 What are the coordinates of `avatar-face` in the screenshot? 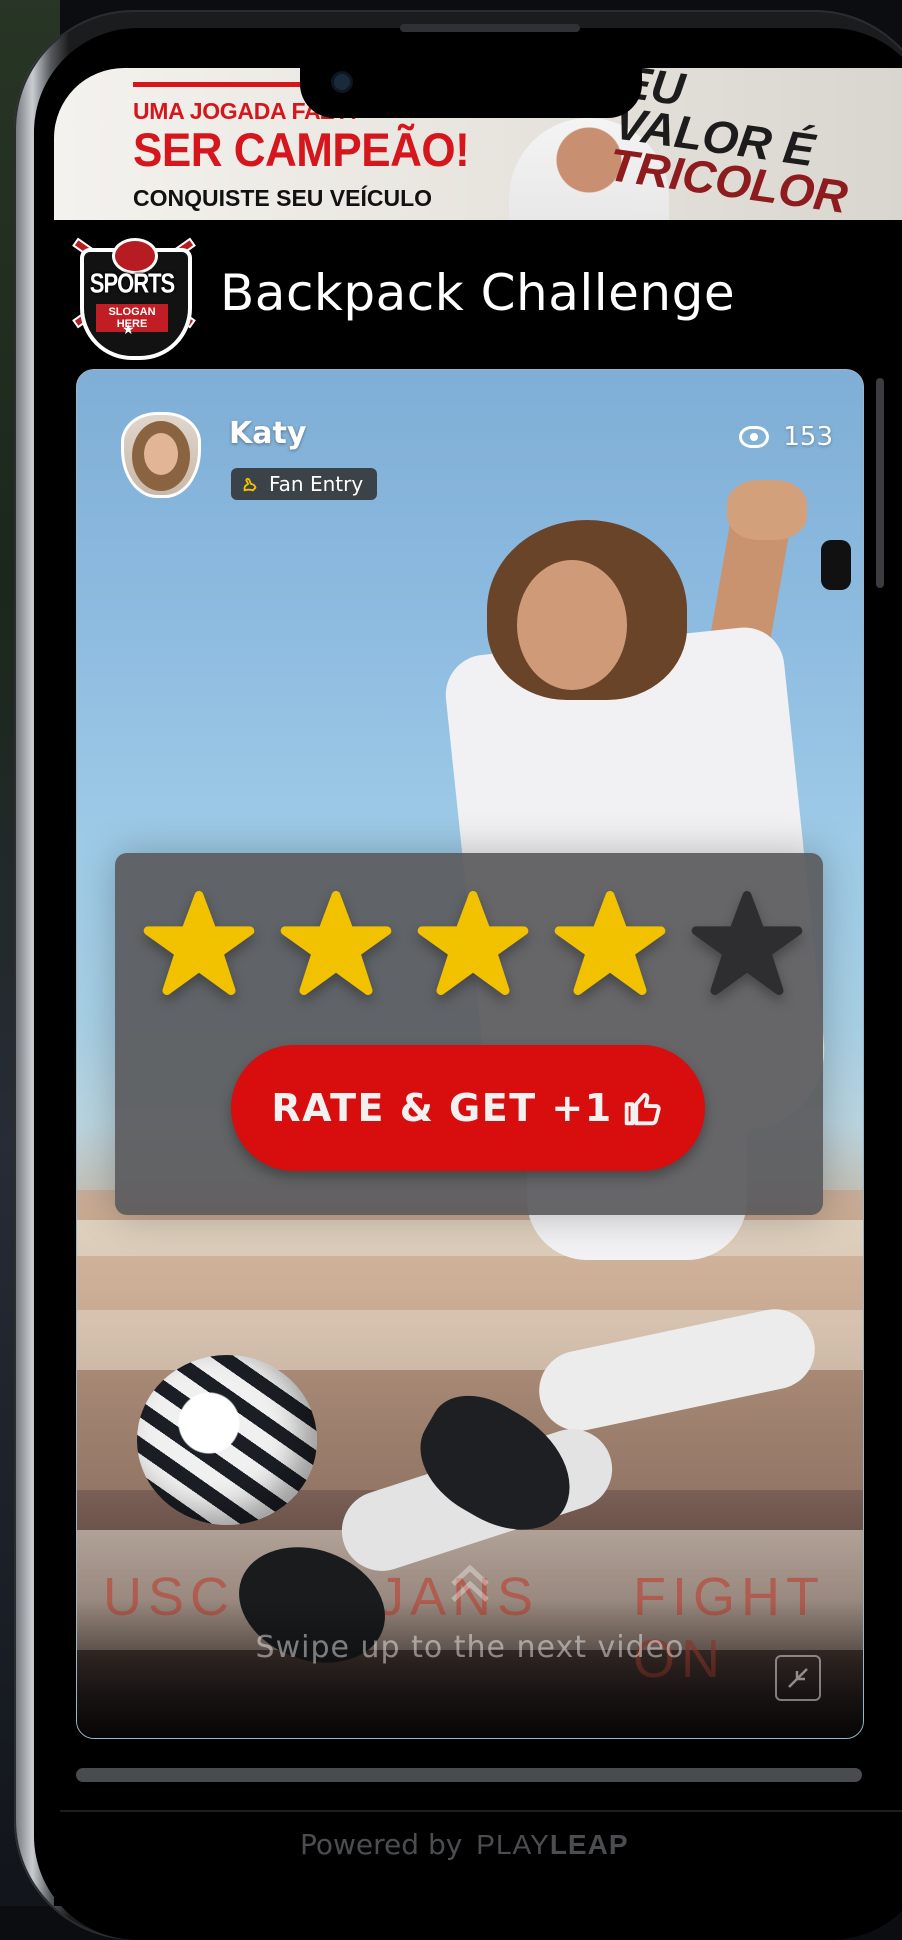 It's located at (161, 454).